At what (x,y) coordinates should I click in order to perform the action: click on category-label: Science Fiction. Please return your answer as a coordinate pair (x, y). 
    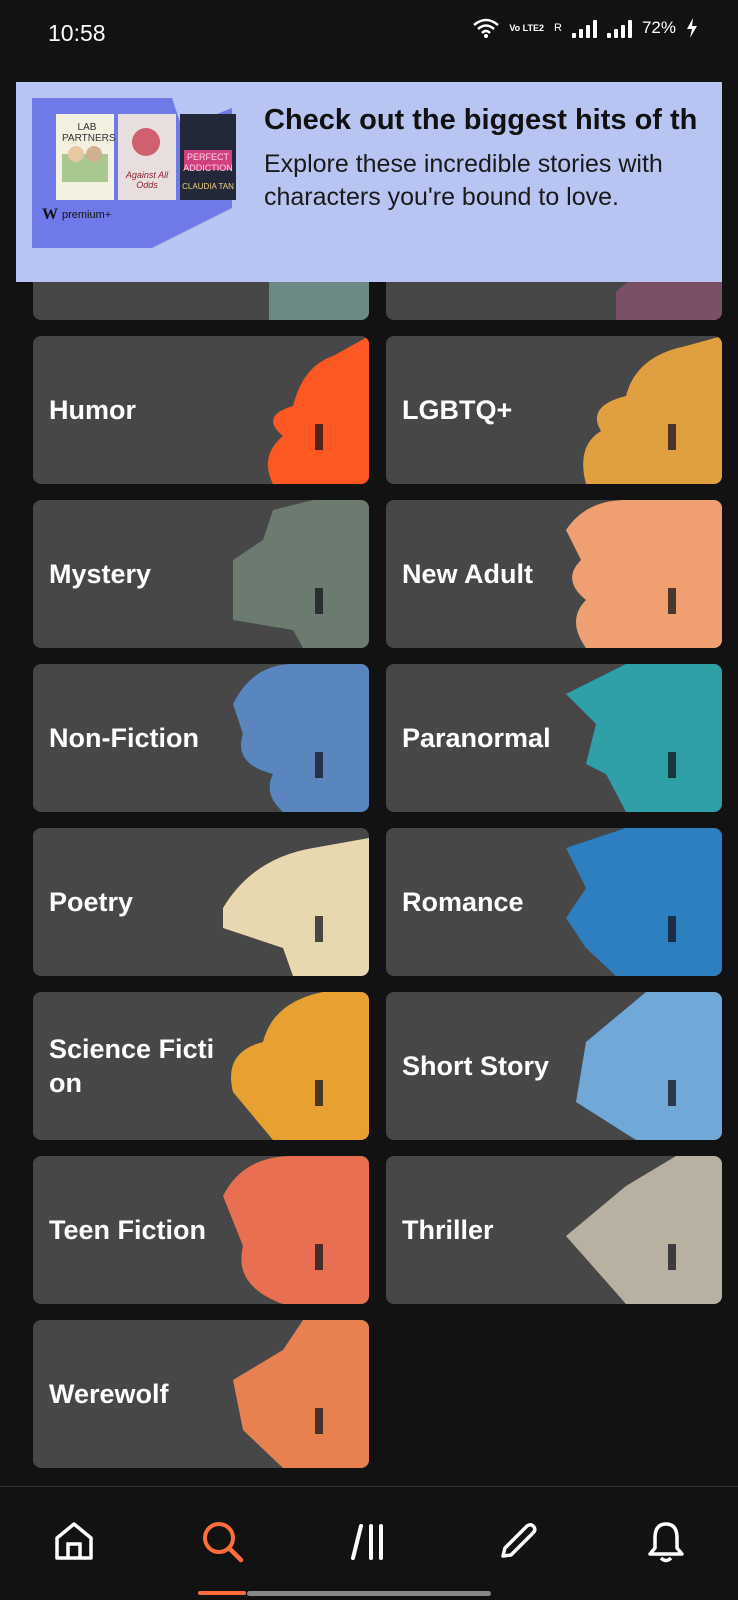
    Looking at the image, I should click on (132, 1066).